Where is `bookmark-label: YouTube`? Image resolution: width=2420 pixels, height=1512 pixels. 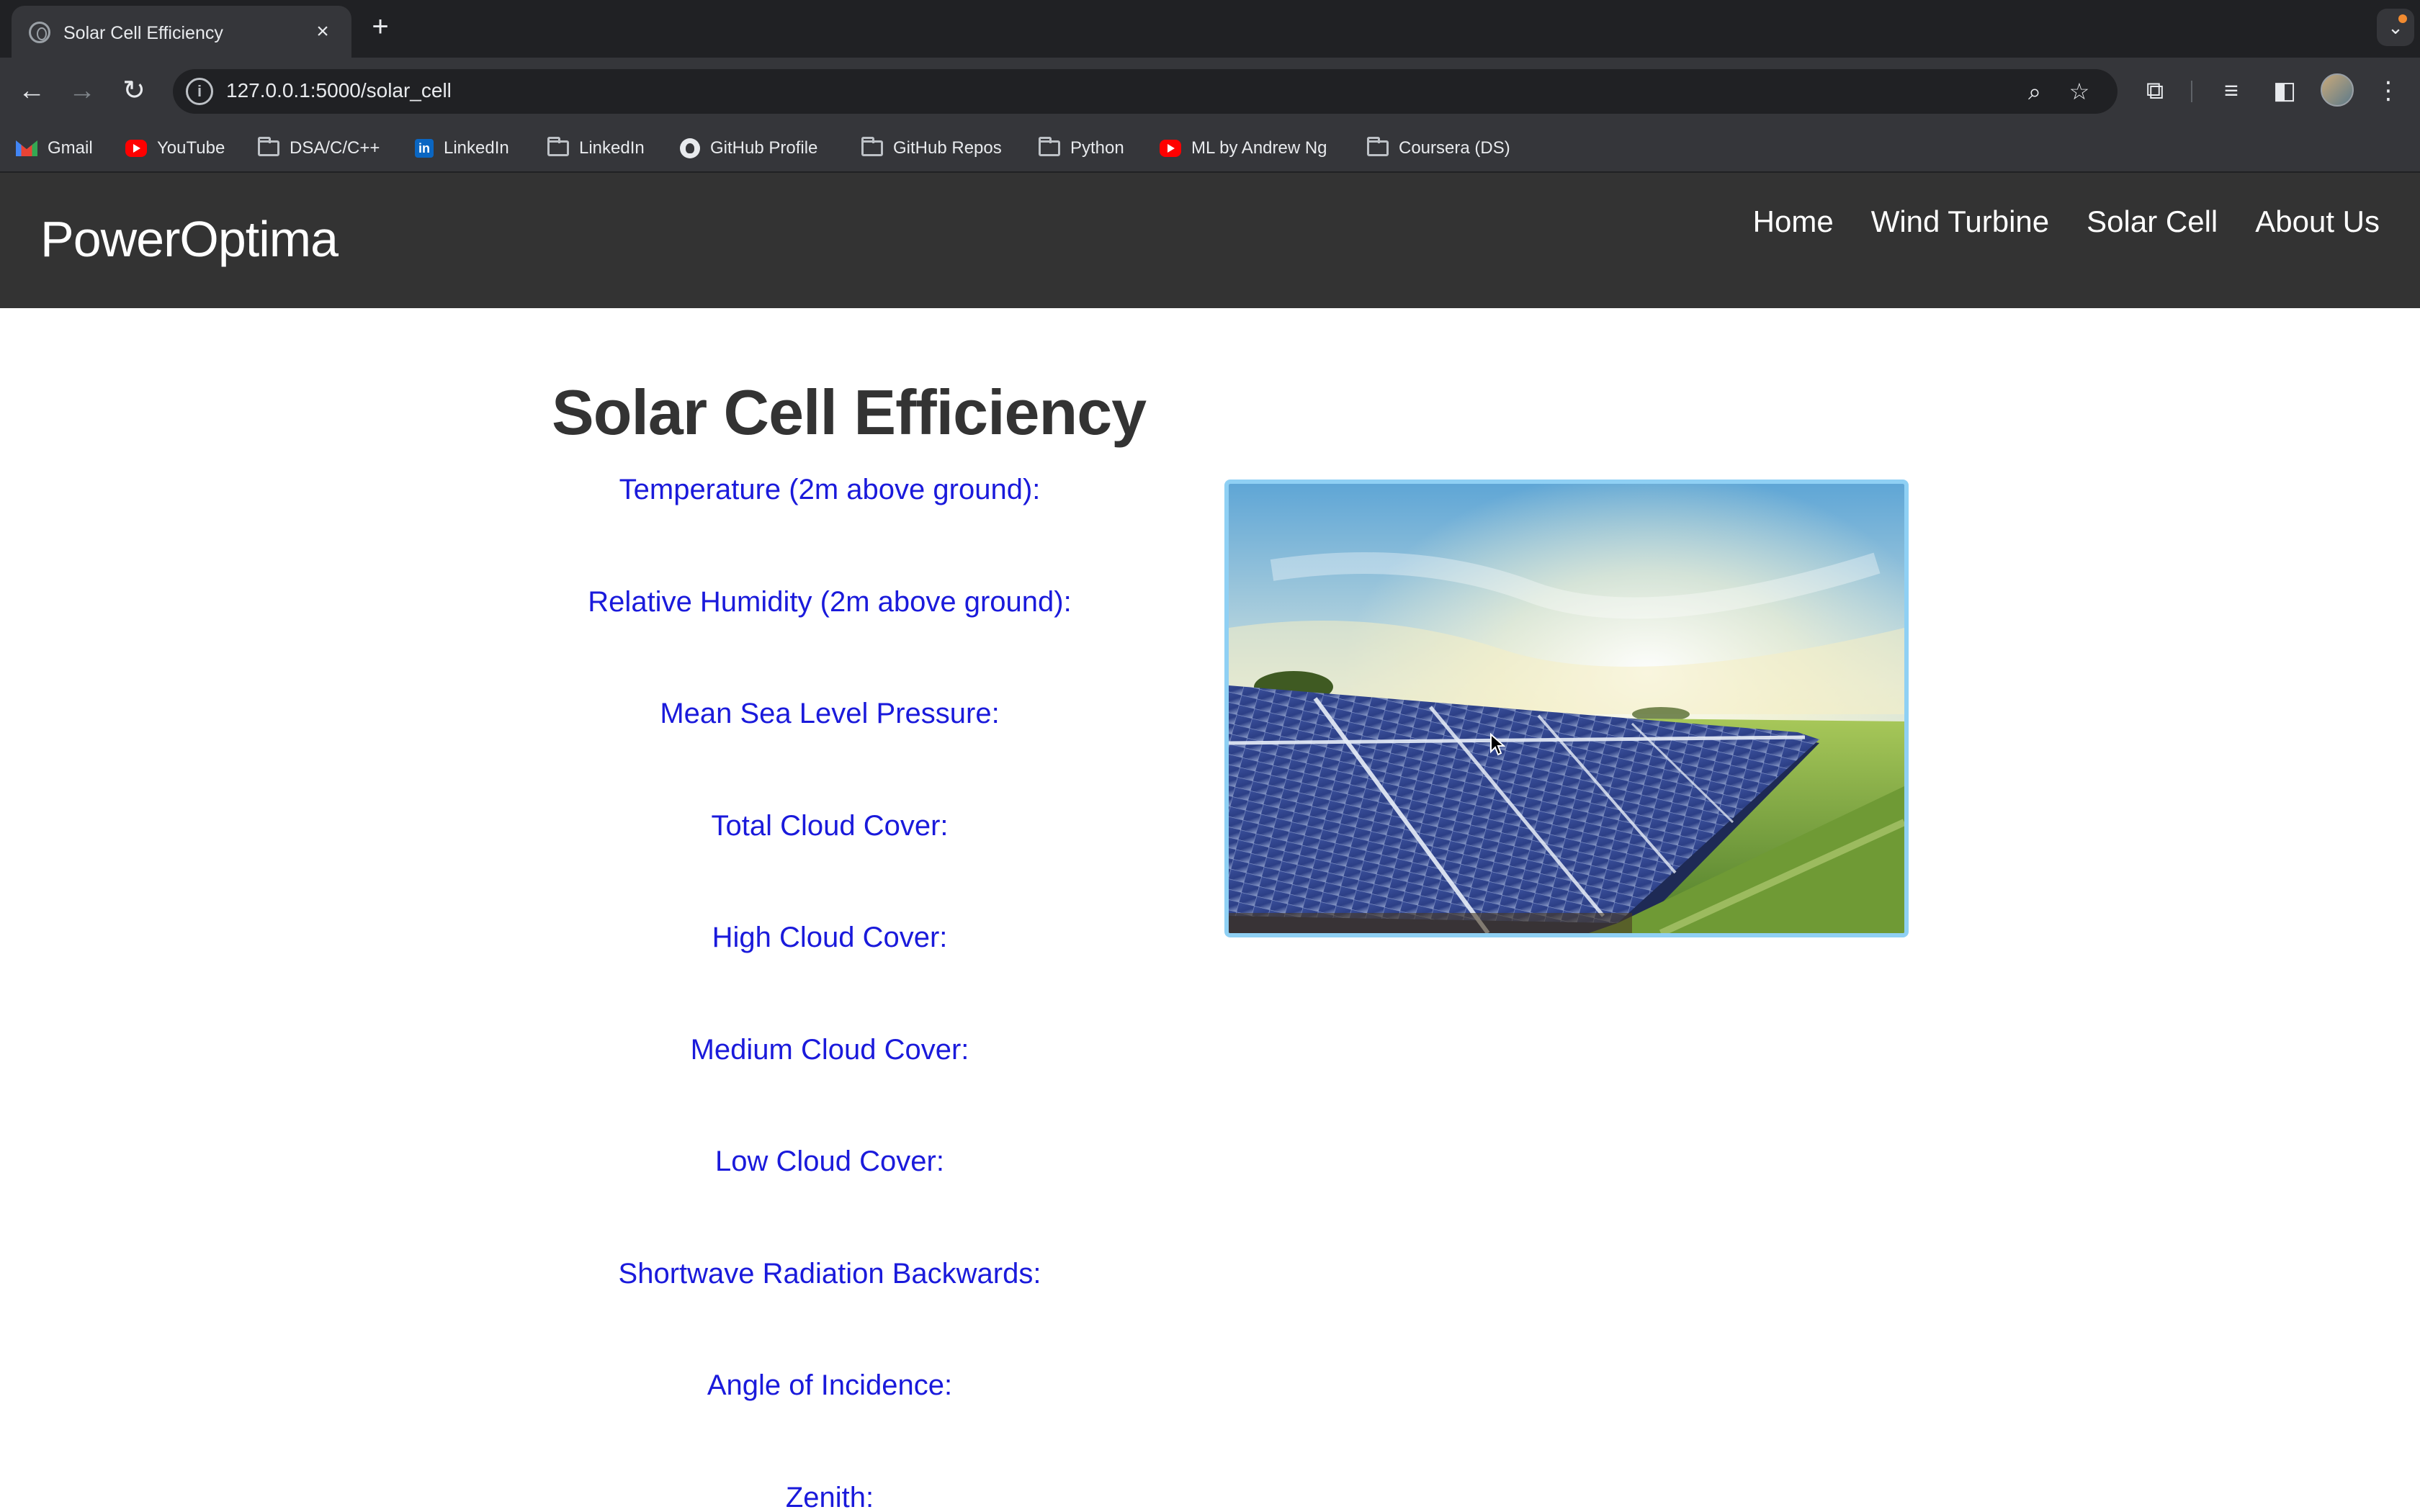
bookmark-label: YouTube is located at coordinates (191, 148).